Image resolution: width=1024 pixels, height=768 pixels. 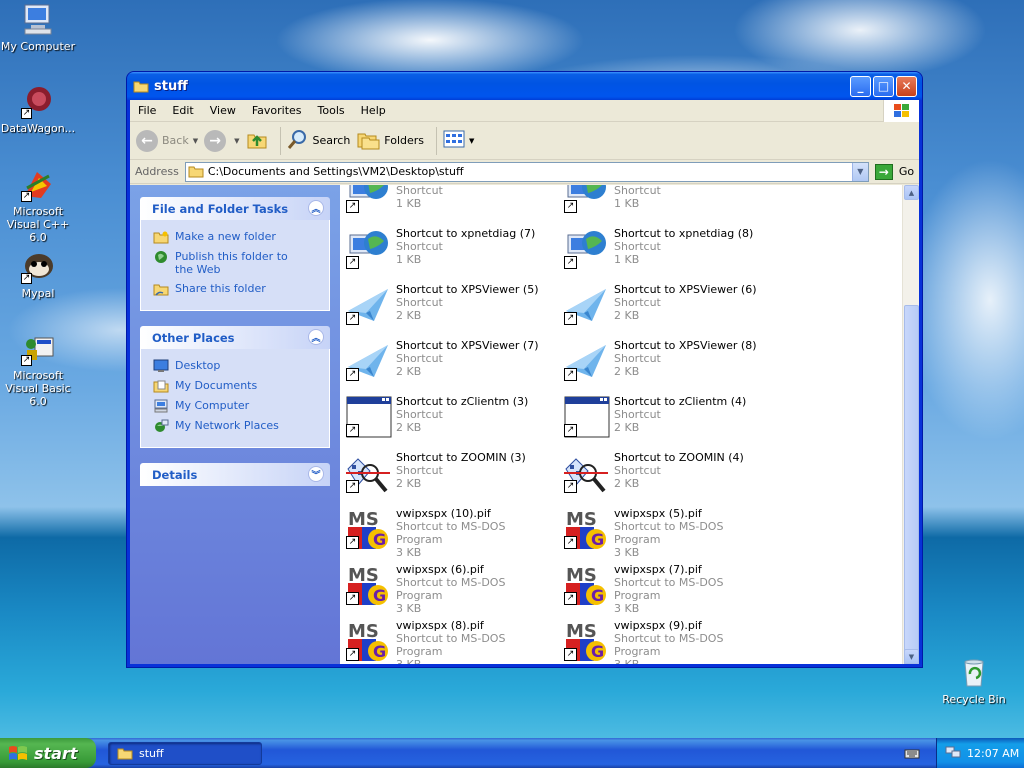 What do you see at coordinates (48, 753) in the screenshot?
I see `start-button: start` at bounding box center [48, 753].